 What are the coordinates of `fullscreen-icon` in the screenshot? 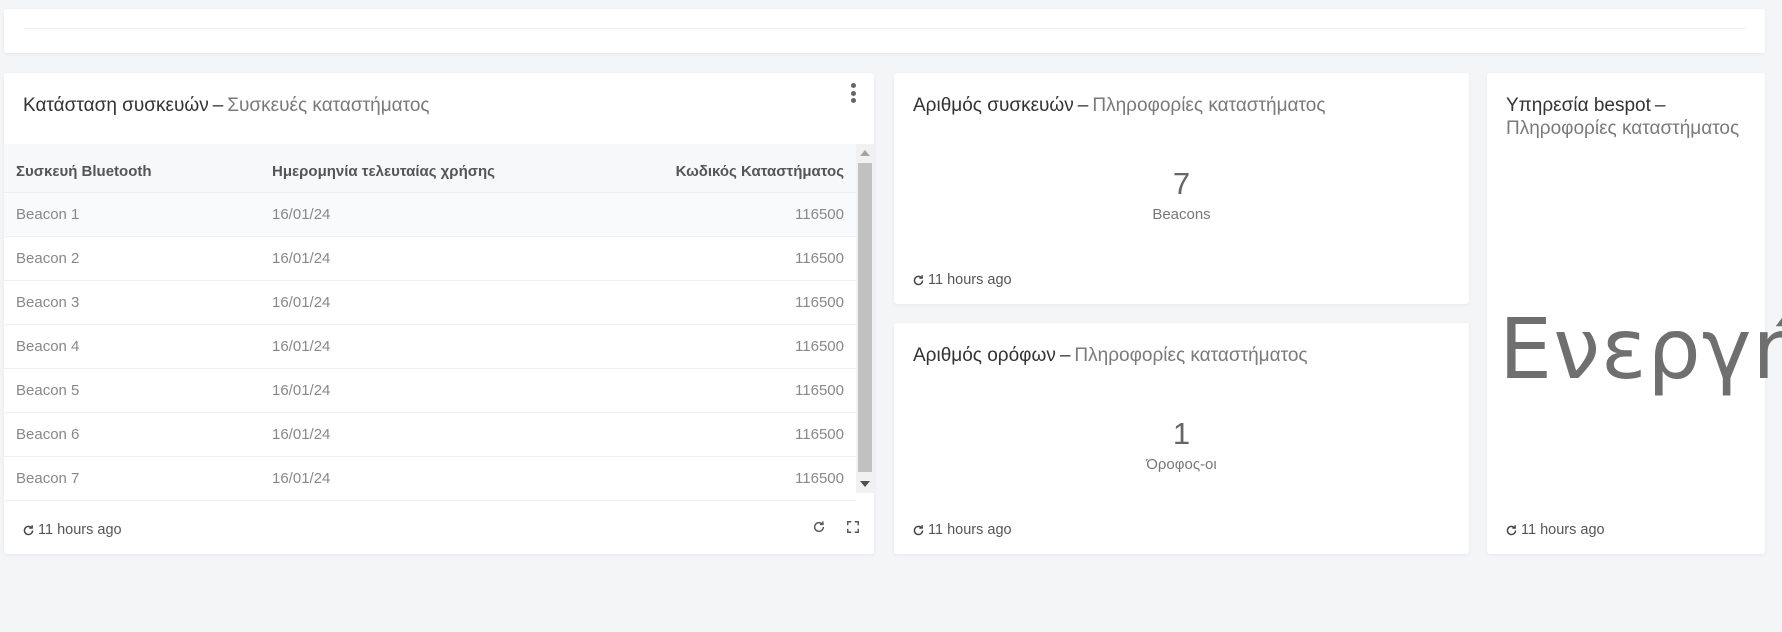 It's located at (853, 527).